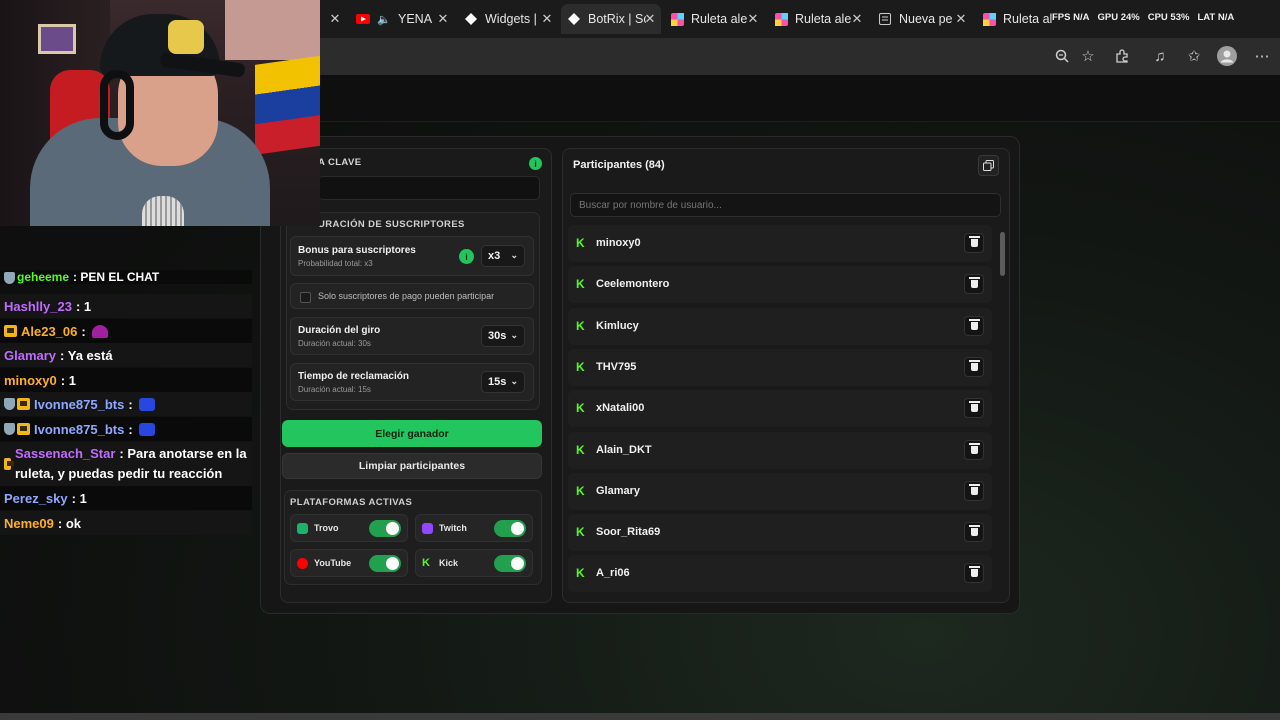  Describe the element at coordinates (1194, 56) in the screenshot. I see `favorites-icon: ✩` at that location.